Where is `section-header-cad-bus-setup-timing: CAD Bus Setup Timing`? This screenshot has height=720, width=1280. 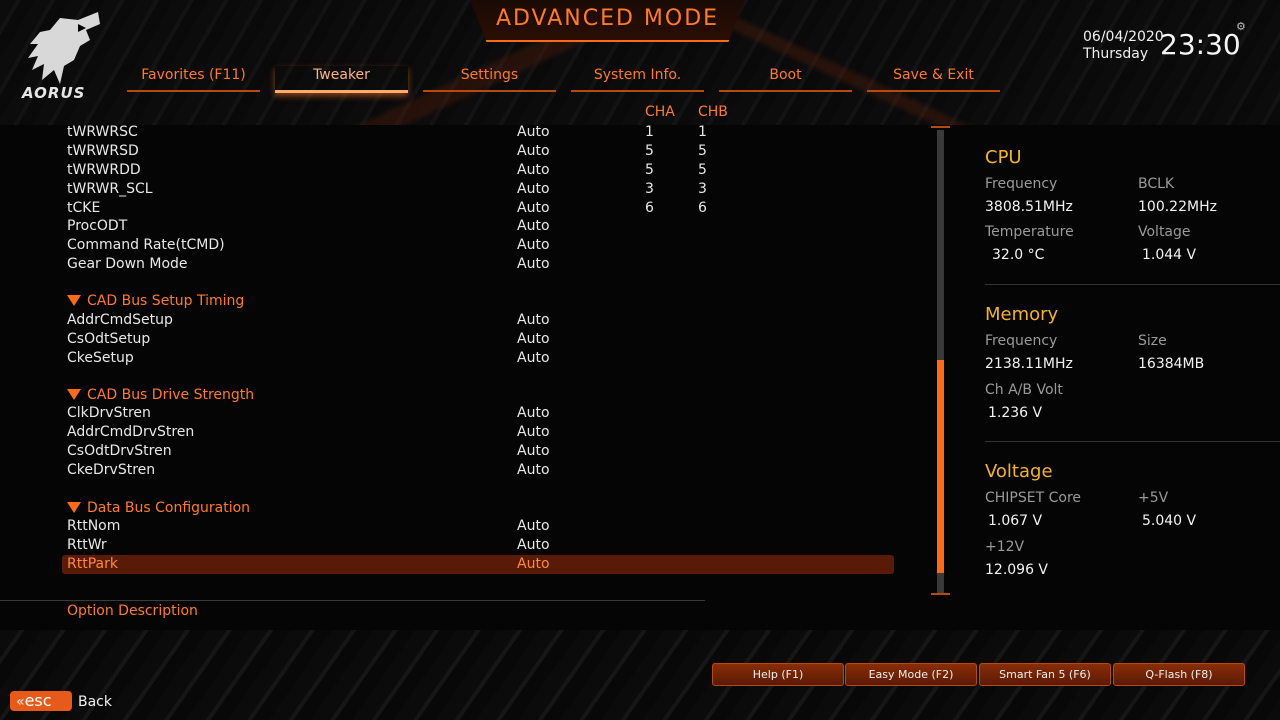 section-header-cad-bus-setup-timing: CAD Bus Setup Timing is located at coordinates (155, 301).